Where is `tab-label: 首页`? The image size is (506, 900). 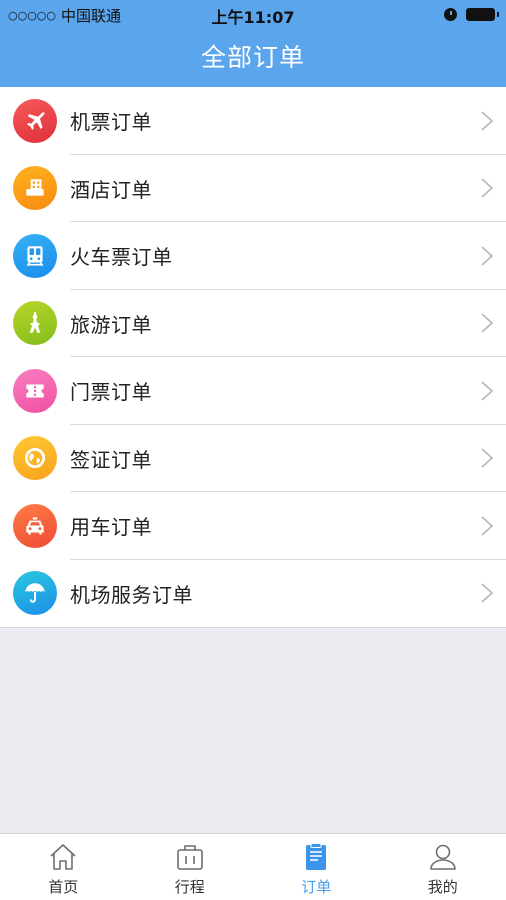
tab-label: 首页 is located at coordinates (63, 887).